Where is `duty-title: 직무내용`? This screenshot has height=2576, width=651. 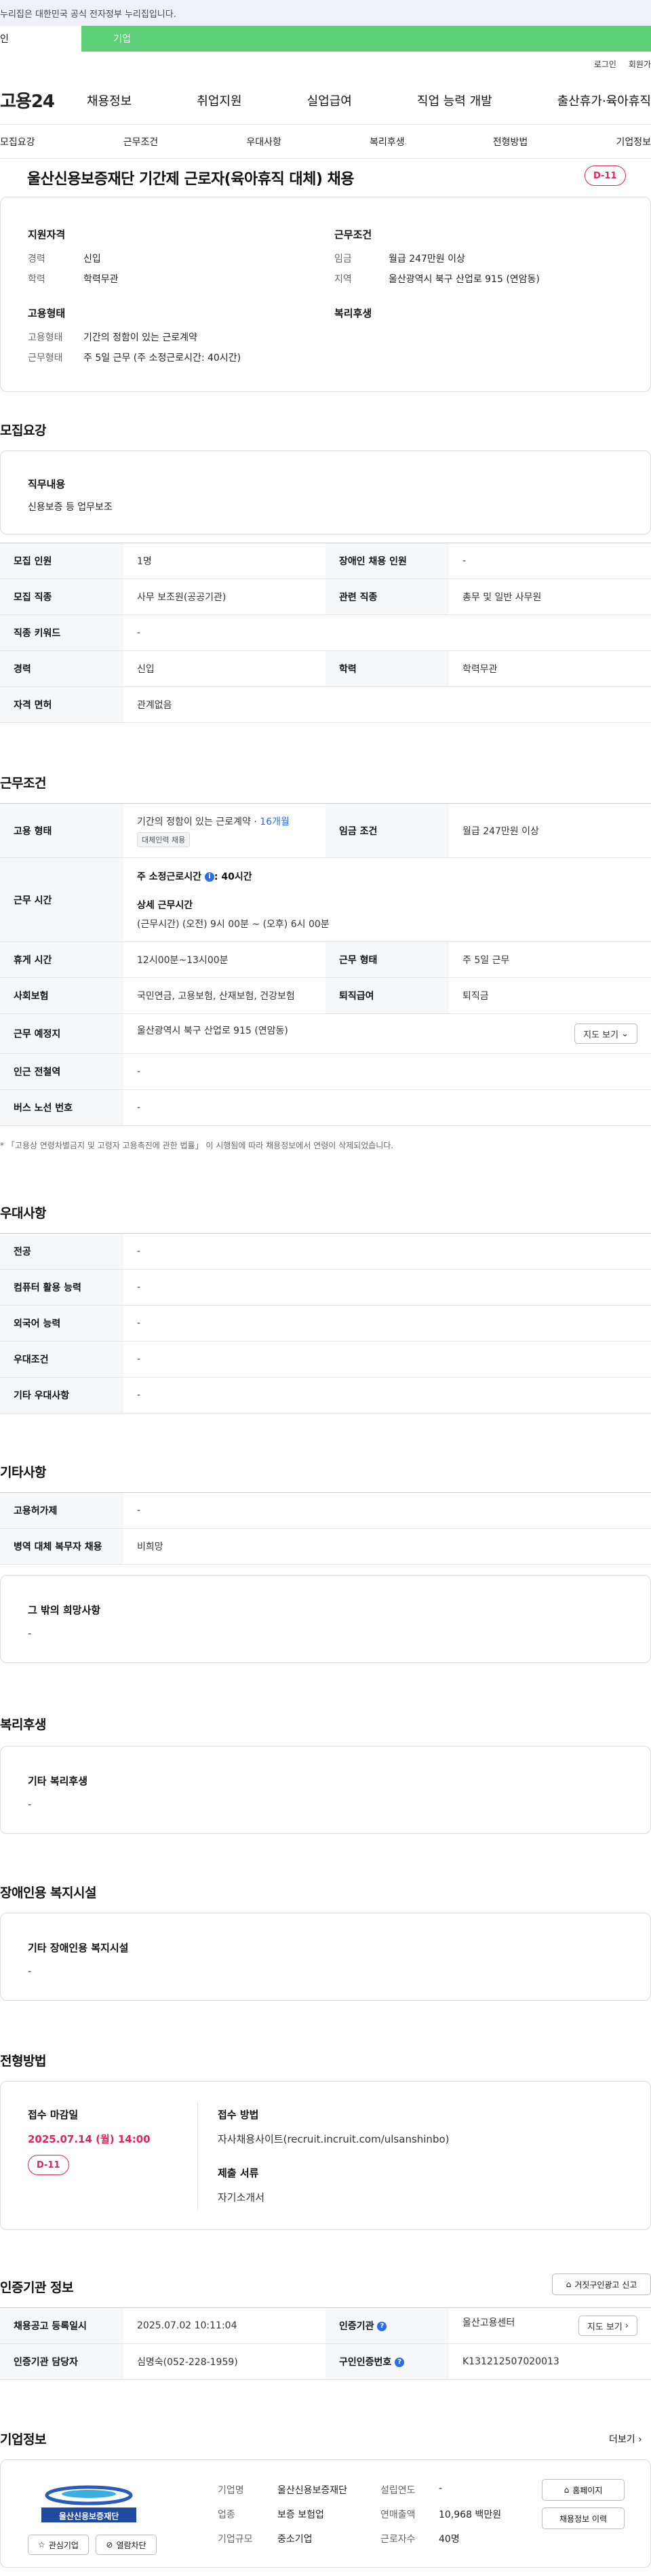 duty-title: 직무내용 is located at coordinates (47, 484).